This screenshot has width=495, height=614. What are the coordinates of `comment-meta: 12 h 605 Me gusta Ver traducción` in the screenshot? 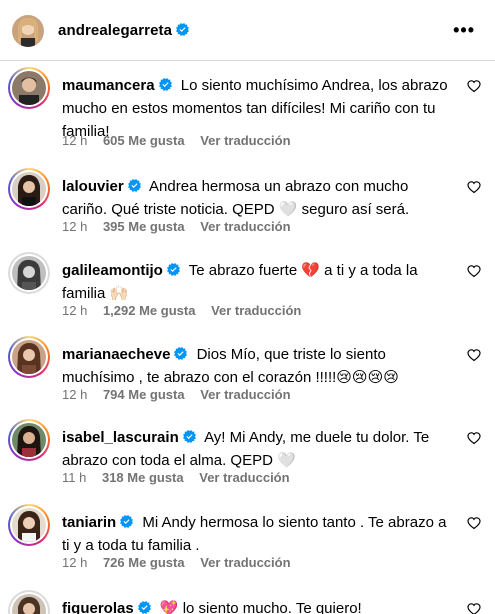 It's located at (182, 140).